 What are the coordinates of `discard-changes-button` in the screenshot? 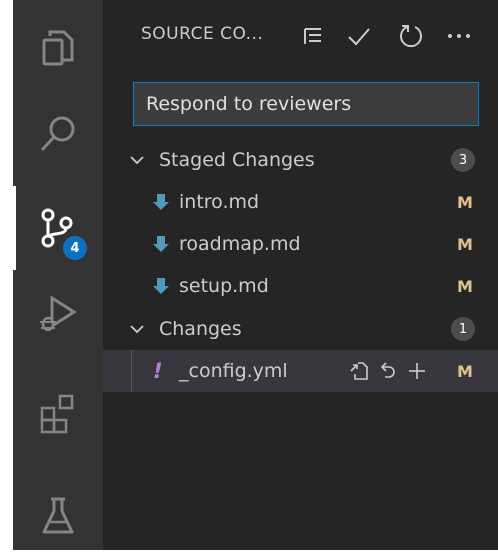 It's located at (387, 371).